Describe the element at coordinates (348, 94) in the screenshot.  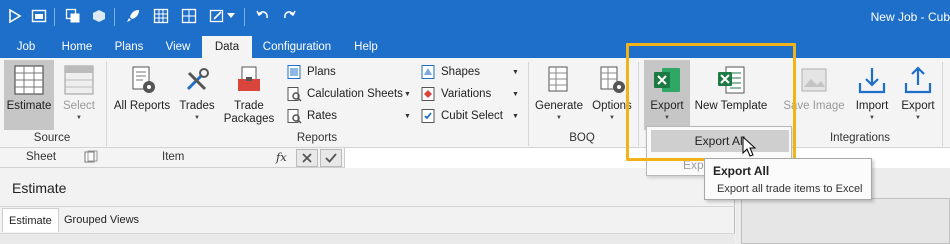
I see `calculation-sheets-button: Calculation Sheets ▼` at that location.